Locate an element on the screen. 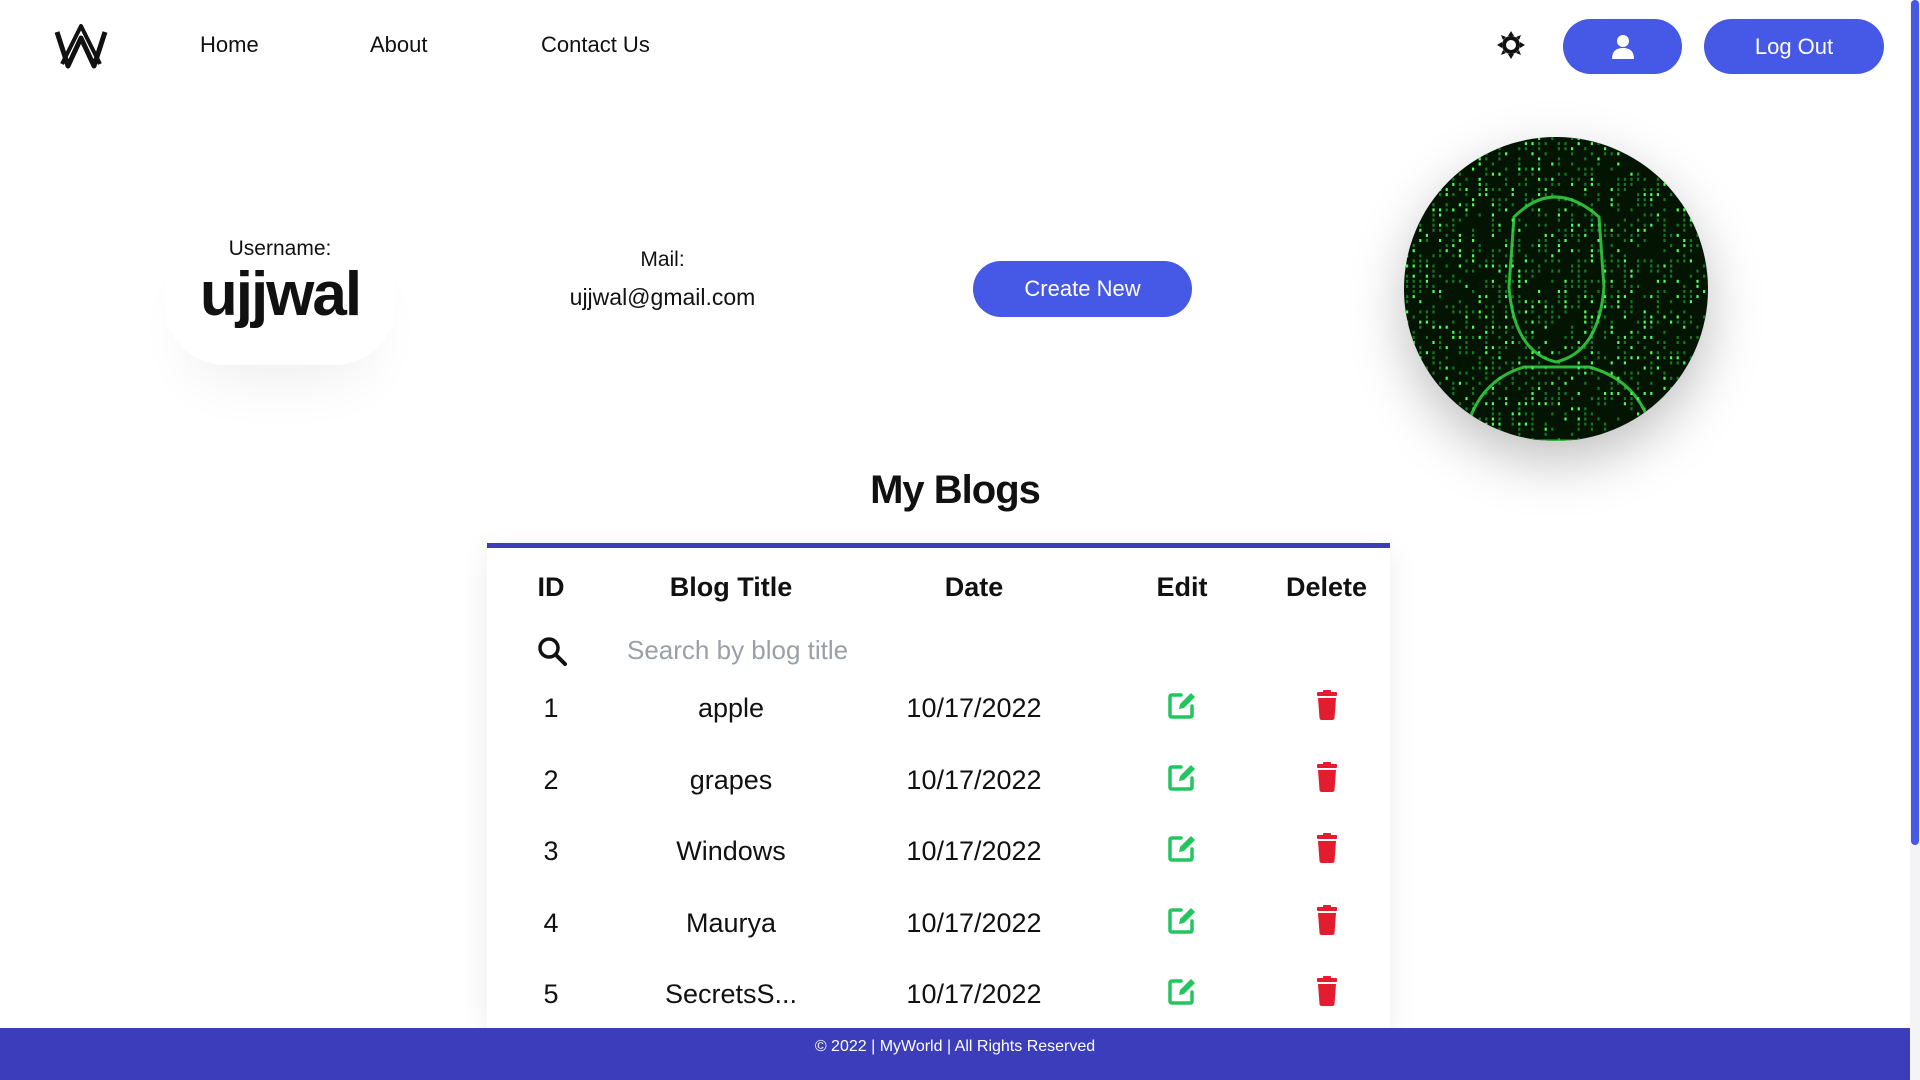  scrollbar-thumb is located at coordinates (1915, 422).